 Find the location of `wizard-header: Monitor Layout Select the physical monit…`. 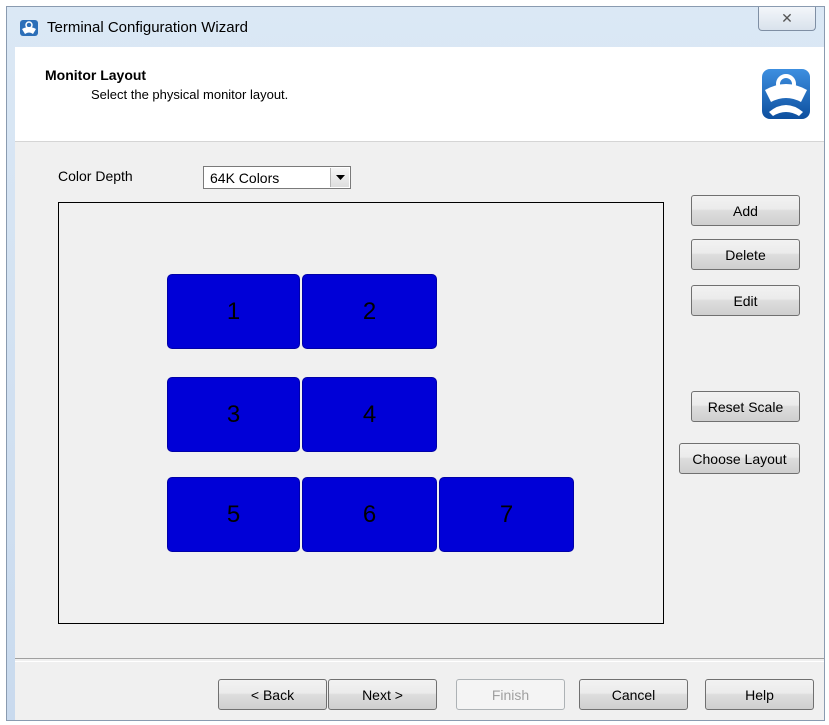

wizard-header: Monitor Layout Select the physical monit… is located at coordinates (419, 94).